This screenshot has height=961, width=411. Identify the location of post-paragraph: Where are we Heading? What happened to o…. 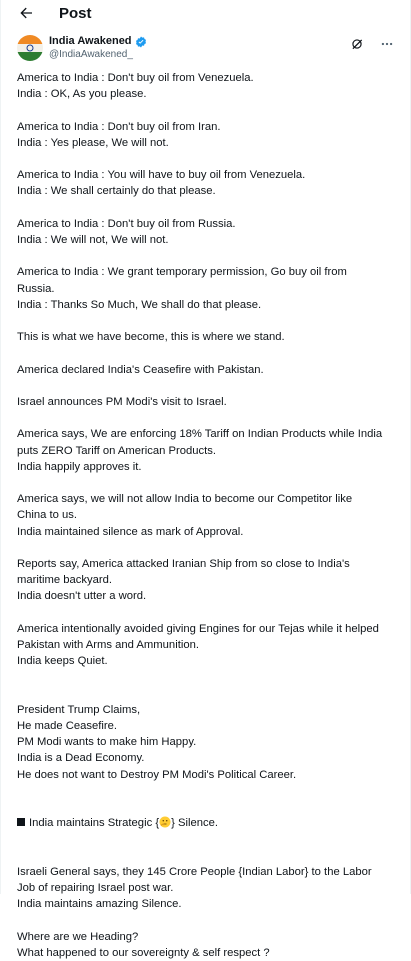
(143, 944).